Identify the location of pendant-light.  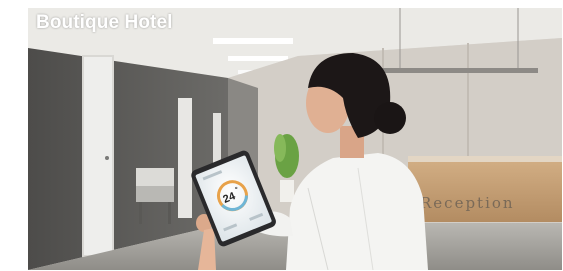
(455, 70).